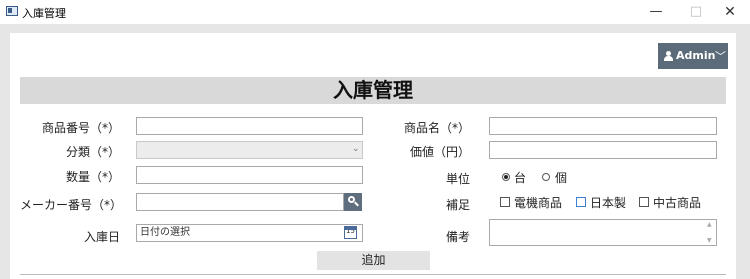 The width and height of the screenshot is (750, 279). What do you see at coordinates (603, 126) in the screenshot?
I see `product-name-input` at bounding box center [603, 126].